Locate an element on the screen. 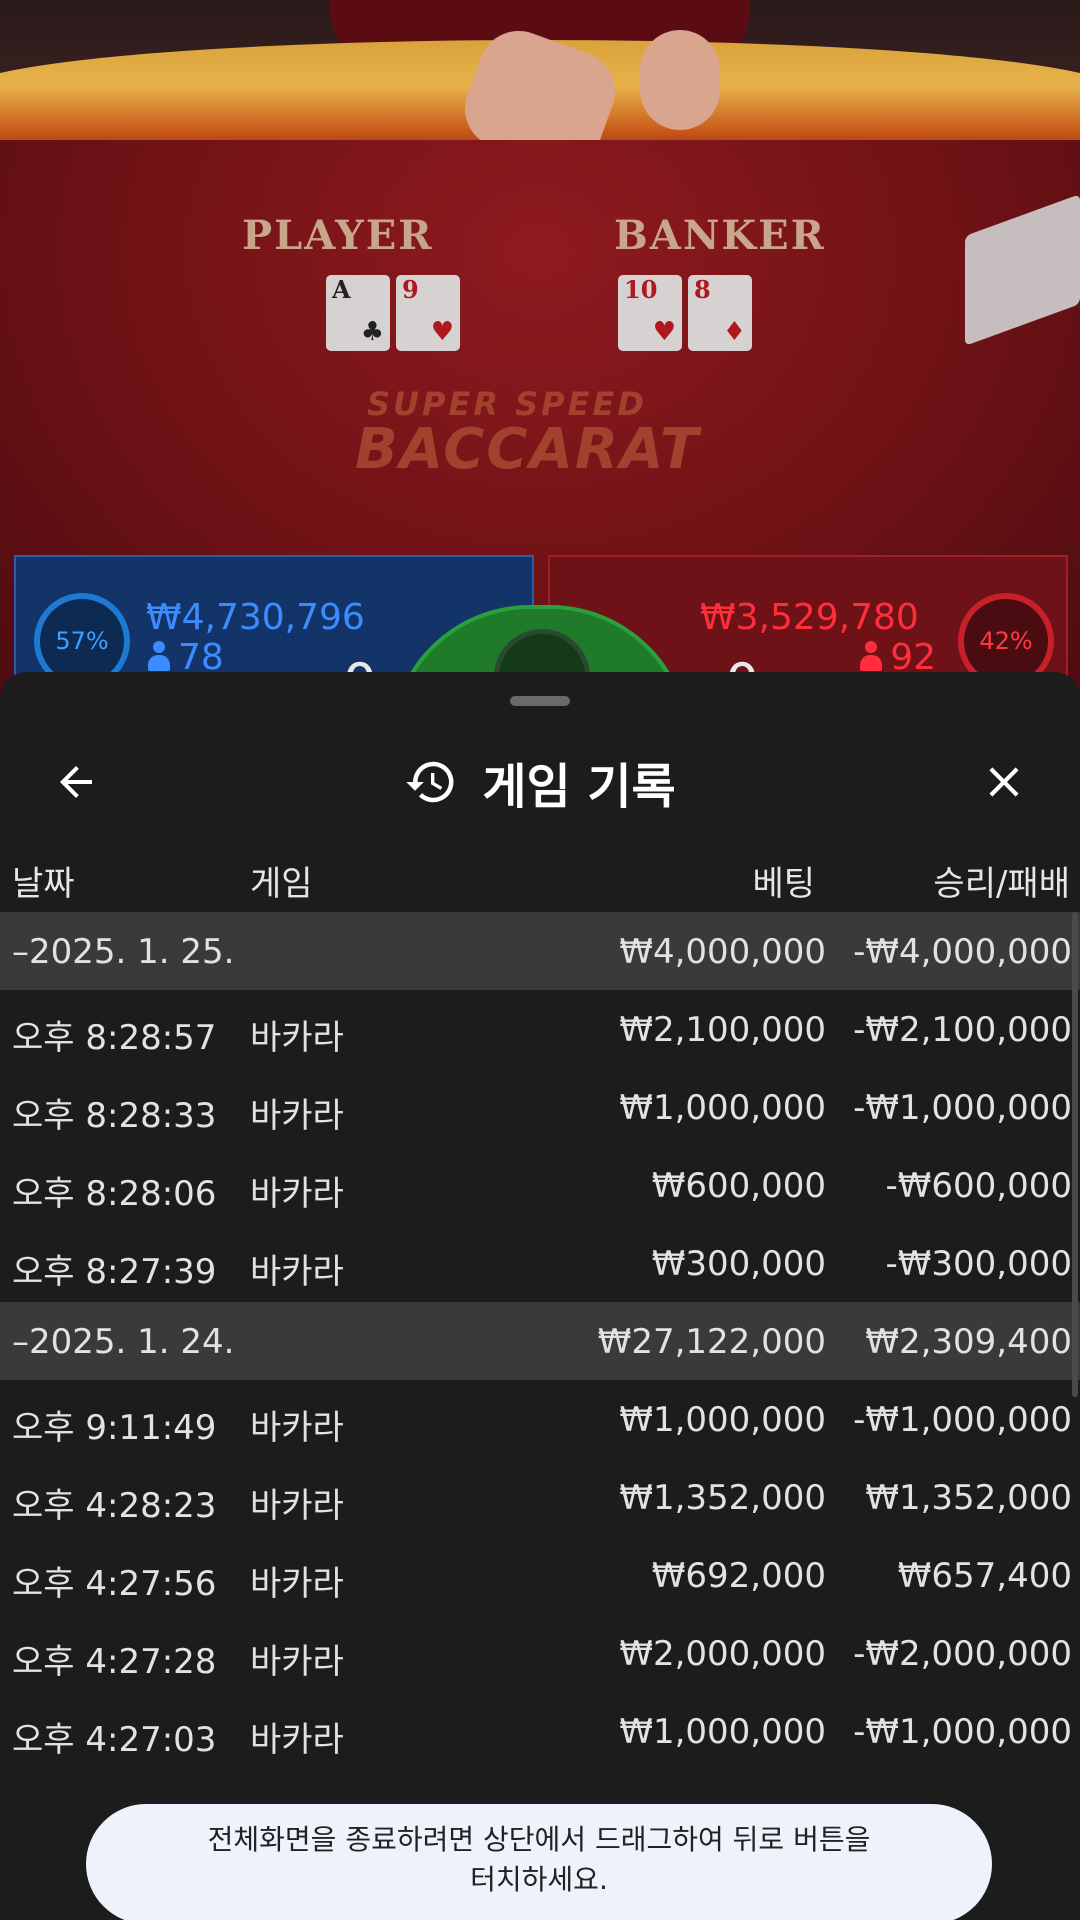  banker-label: BANKER is located at coordinates (720, 235).